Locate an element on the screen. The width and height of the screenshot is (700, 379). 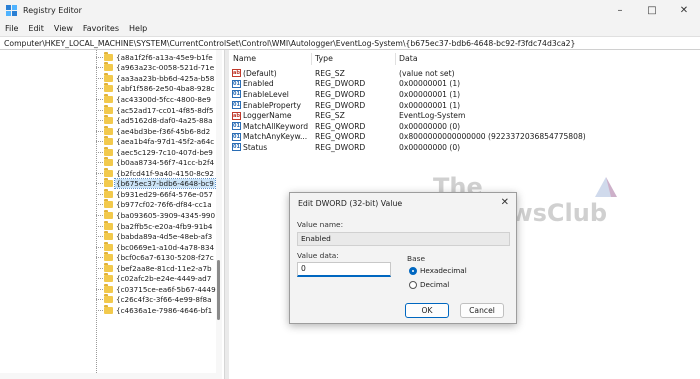
tree-item: {ba2ffb5c-e20a-4fb9-91b4 is located at coordinates (154, 226).